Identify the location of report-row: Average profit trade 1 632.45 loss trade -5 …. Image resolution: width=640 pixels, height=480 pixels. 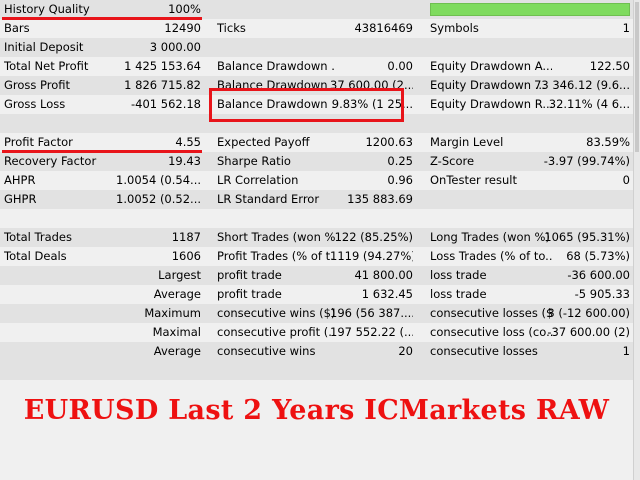
(316, 294).